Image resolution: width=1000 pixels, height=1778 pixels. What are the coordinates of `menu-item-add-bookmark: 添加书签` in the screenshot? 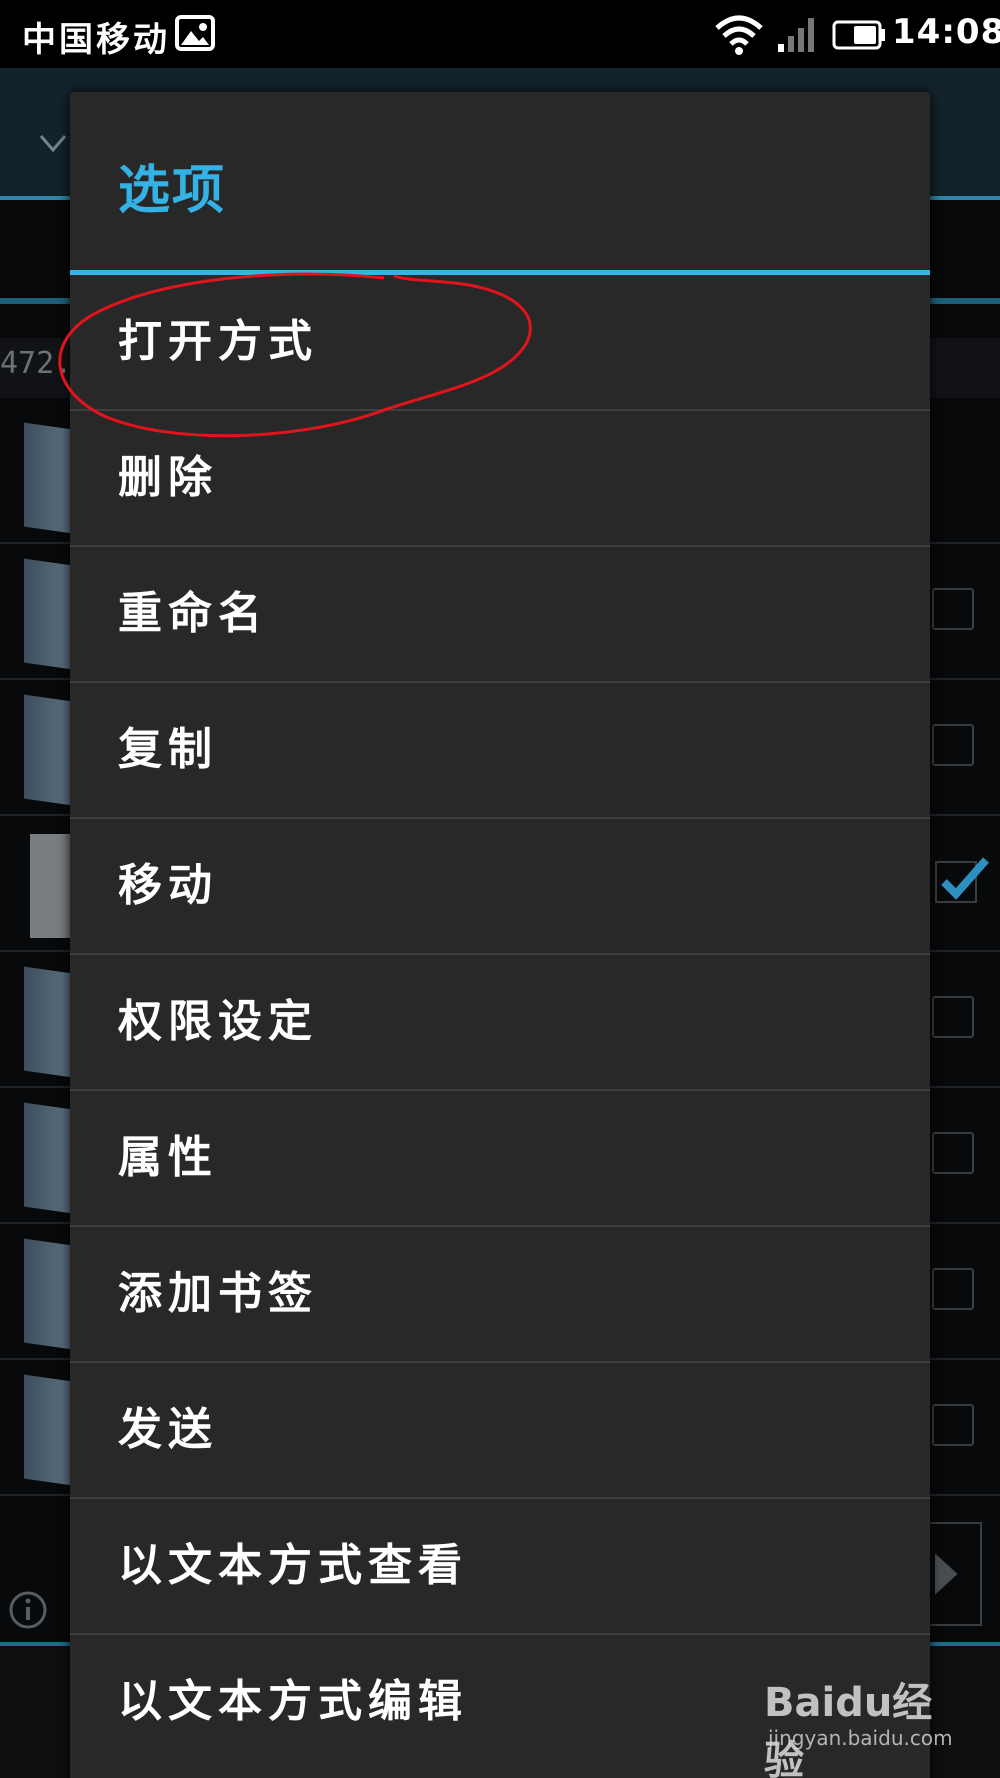 It's located at (500, 1295).